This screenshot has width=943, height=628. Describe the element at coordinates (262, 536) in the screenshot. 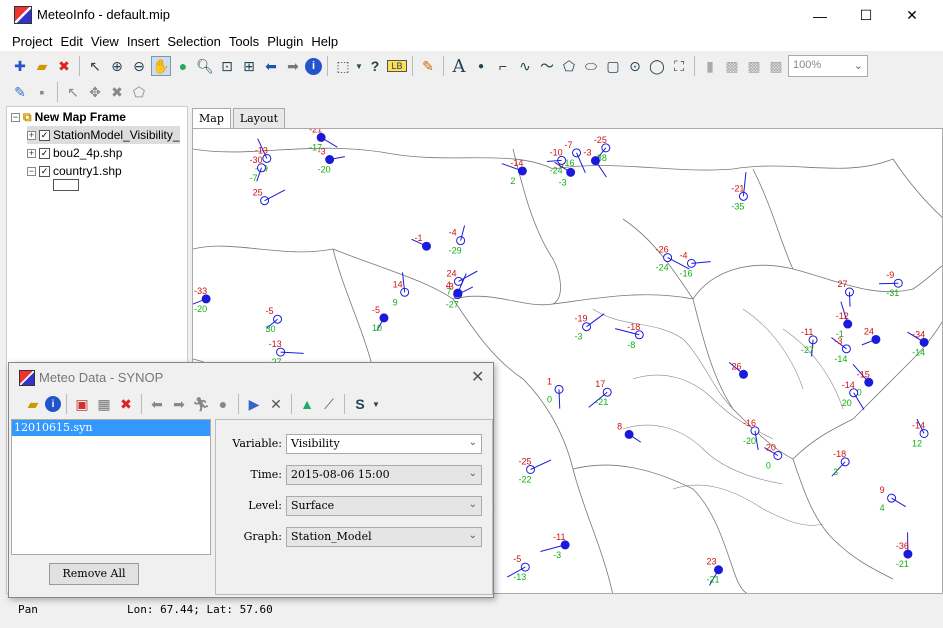

I see `graph-label: Graph:` at that location.